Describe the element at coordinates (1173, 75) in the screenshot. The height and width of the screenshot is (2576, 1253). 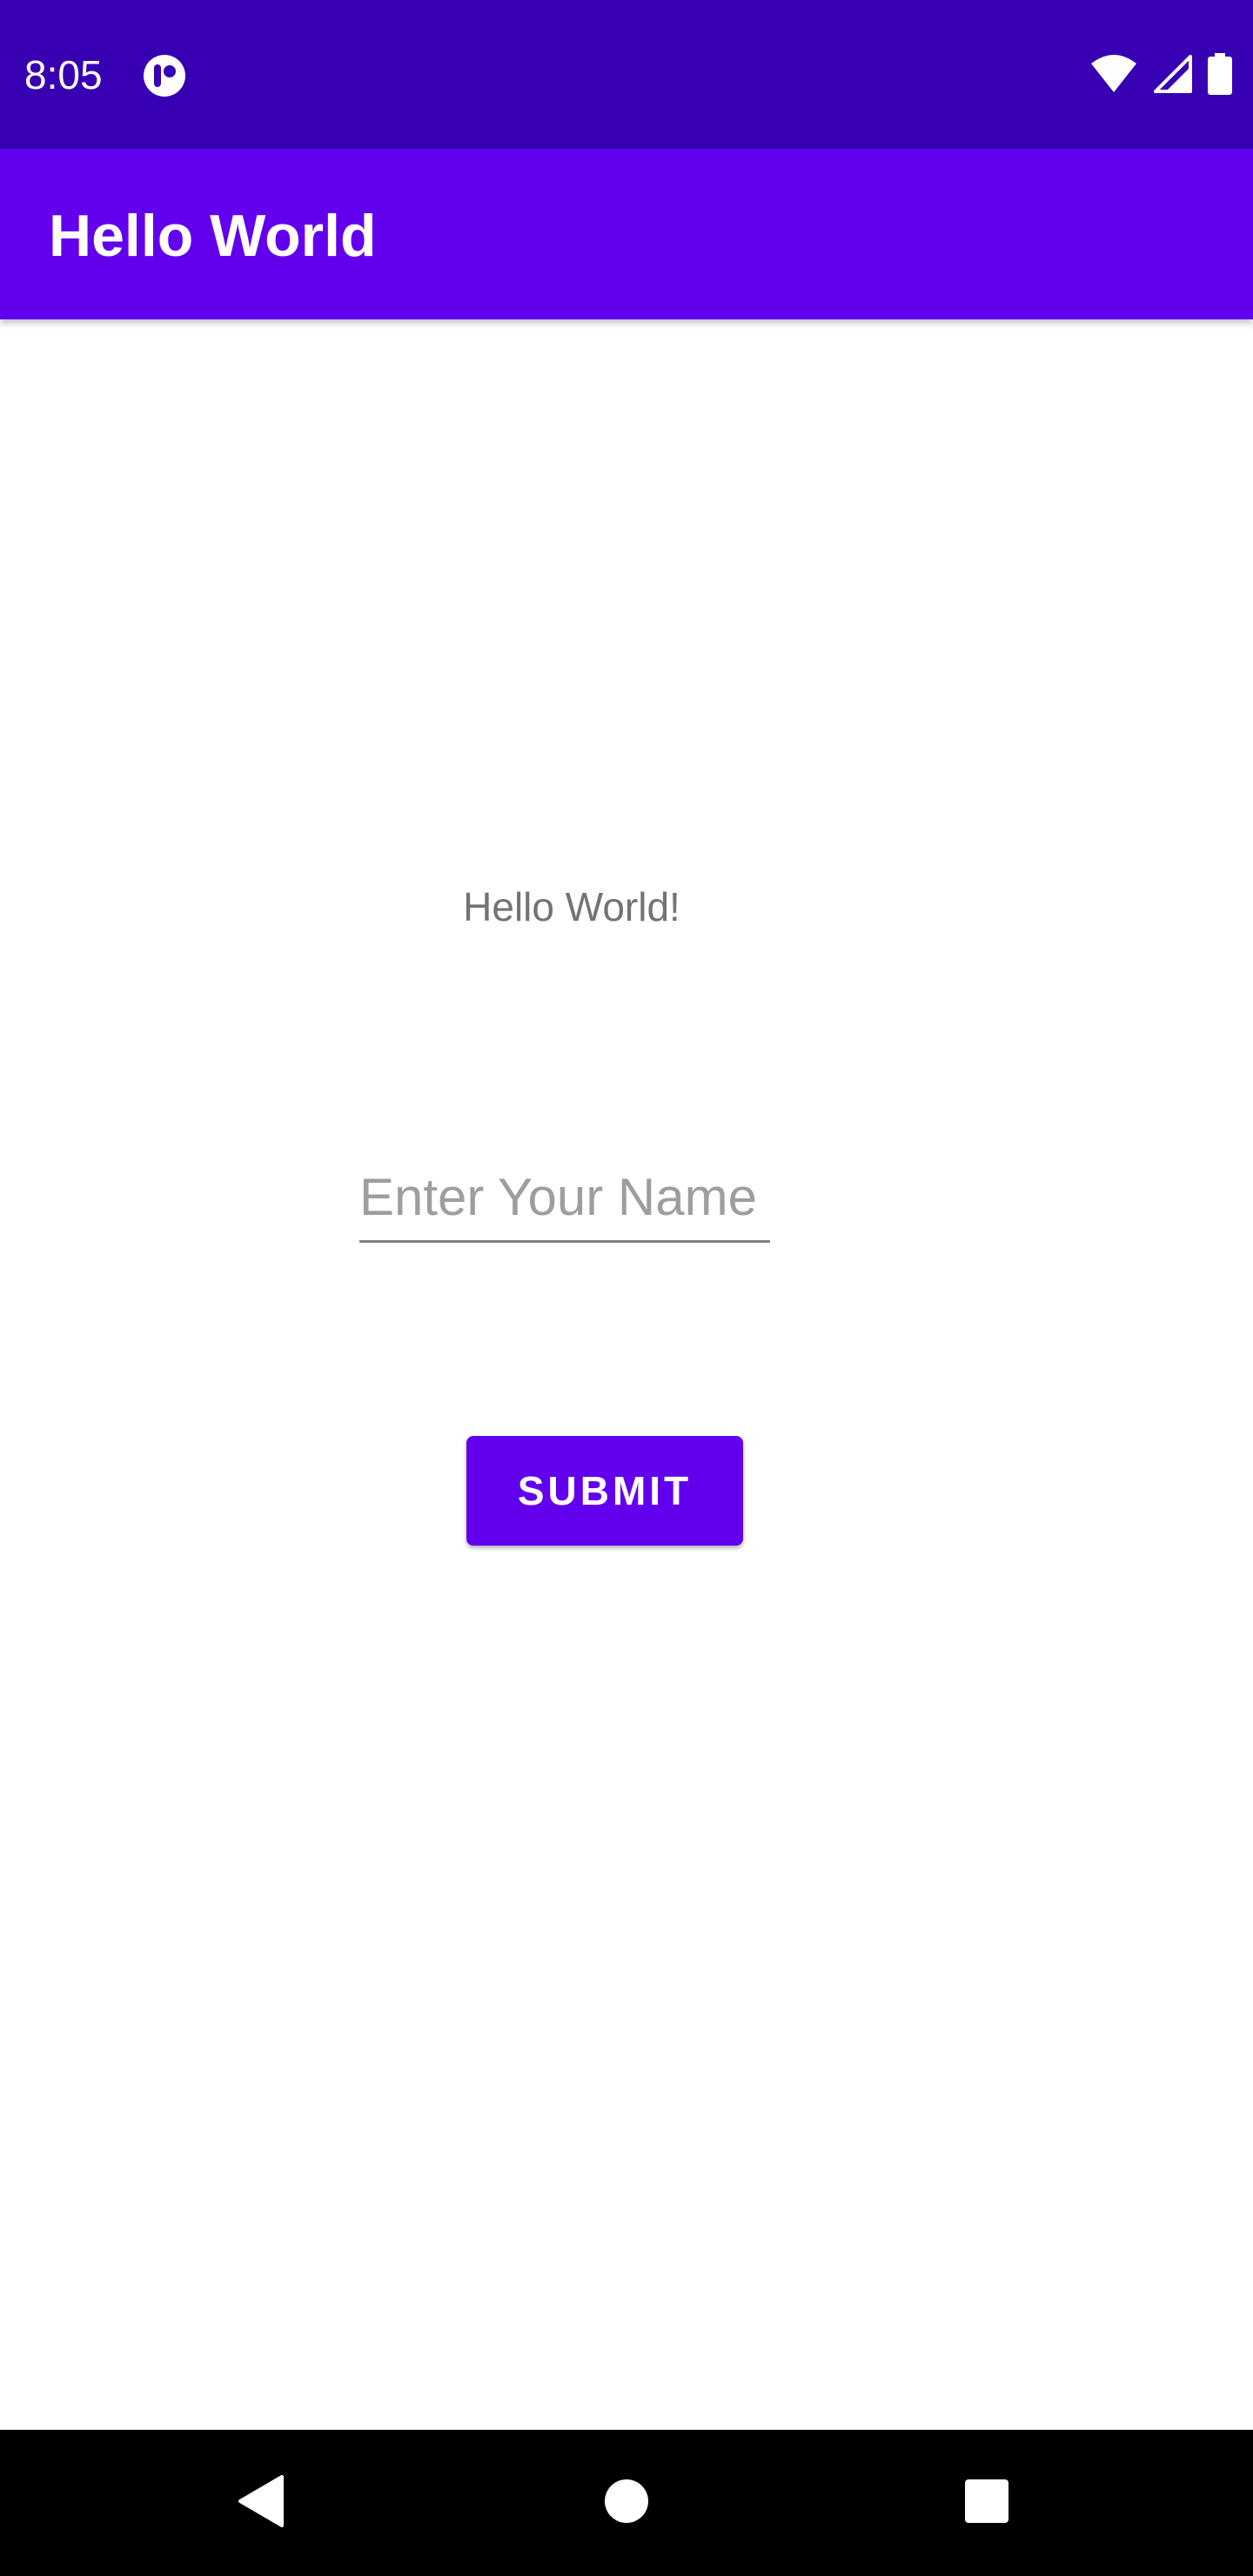
I see `cell-signal-icon` at that location.